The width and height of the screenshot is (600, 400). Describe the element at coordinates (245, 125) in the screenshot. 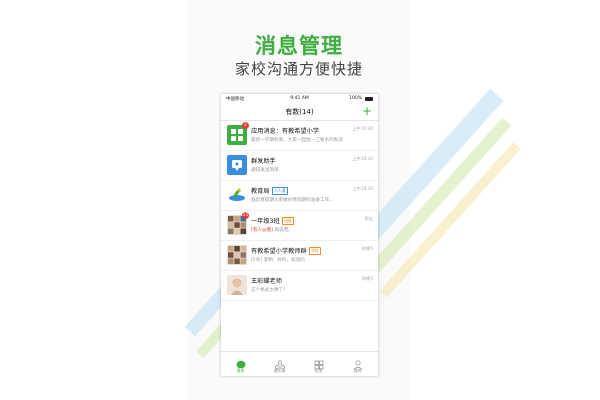

I see `unread-badge: 2` at that location.